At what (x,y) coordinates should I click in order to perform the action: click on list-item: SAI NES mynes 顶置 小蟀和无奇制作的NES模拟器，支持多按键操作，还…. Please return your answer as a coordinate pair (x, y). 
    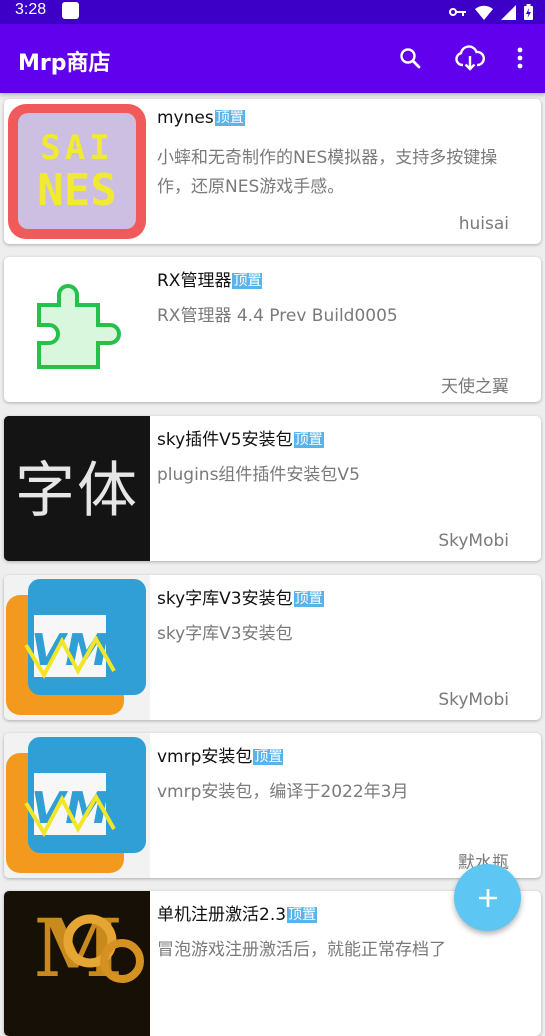
    Looking at the image, I should click on (272, 171).